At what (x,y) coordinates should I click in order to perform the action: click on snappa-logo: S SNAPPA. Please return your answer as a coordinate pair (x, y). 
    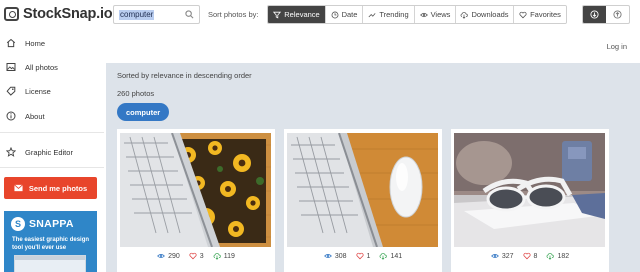
    Looking at the image, I should click on (42, 224).